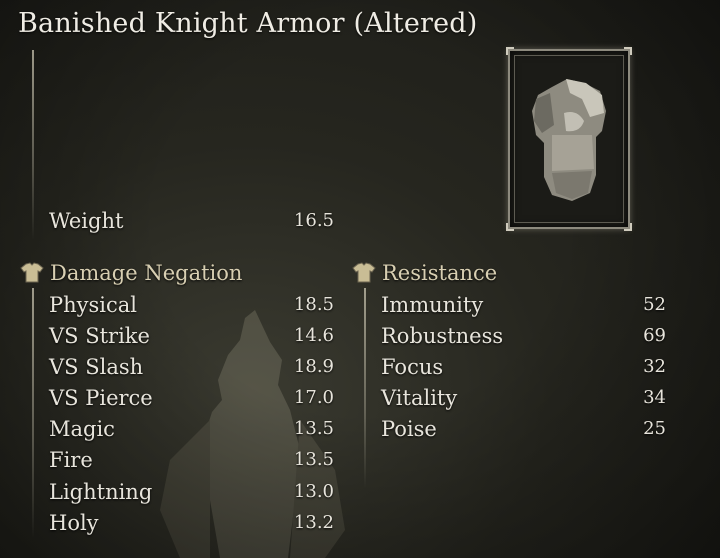  What do you see at coordinates (248, 23) in the screenshot?
I see `item-title: Banished Knight Armor (Altered)` at bounding box center [248, 23].